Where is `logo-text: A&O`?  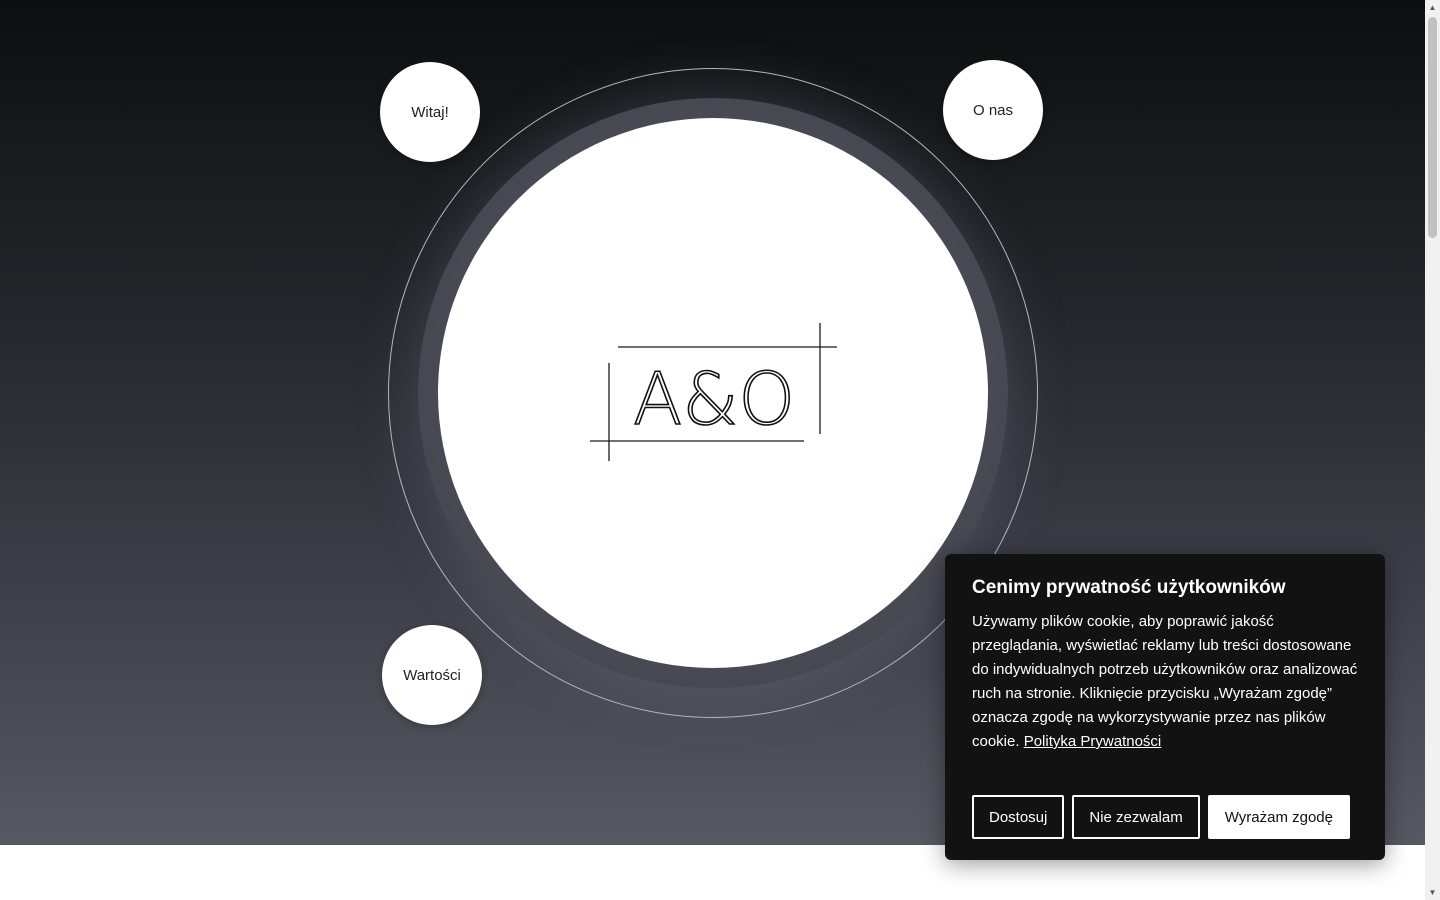
logo-text: A&O is located at coordinates (714, 399).